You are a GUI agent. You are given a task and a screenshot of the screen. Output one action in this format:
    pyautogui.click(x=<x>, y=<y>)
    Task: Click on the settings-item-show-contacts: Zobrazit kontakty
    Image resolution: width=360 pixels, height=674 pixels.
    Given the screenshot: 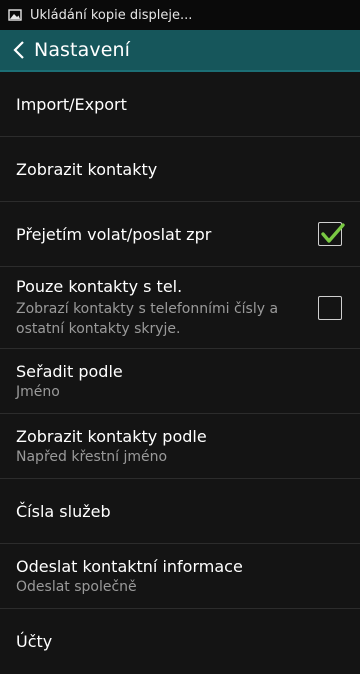 What is the action you would take?
    pyautogui.click(x=180, y=169)
    